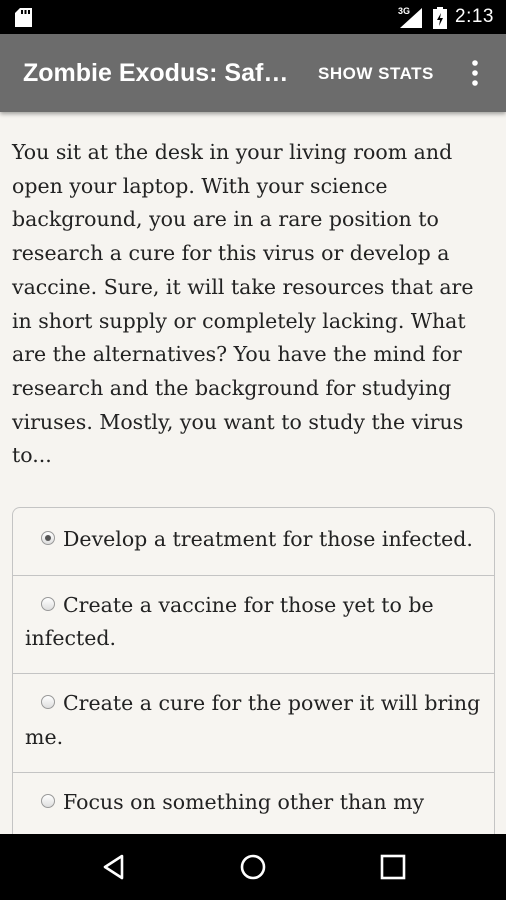 Image resolution: width=506 pixels, height=900 pixels. What do you see at coordinates (475, 73) in the screenshot?
I see `overflow-menu-icon` at bounding box center [475, 73].